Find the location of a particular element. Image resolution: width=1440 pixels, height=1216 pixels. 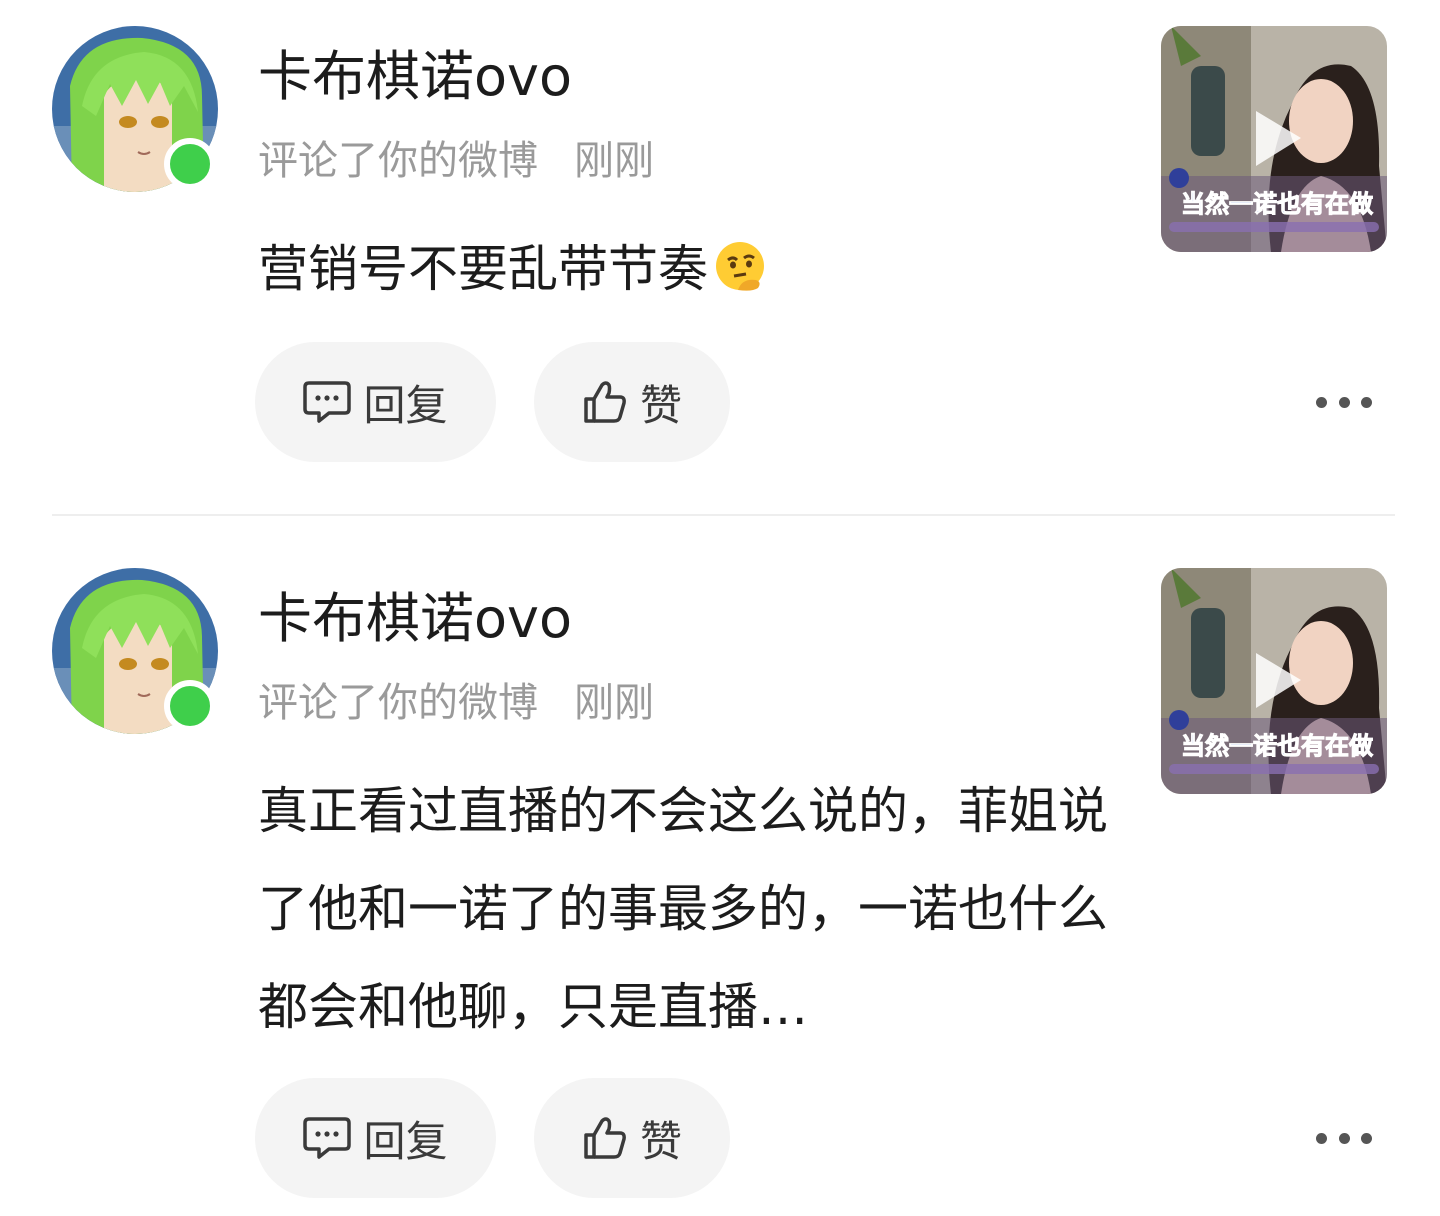

comment-body: 营销号不要乱带节奏 is located at coordinates (483, 269).